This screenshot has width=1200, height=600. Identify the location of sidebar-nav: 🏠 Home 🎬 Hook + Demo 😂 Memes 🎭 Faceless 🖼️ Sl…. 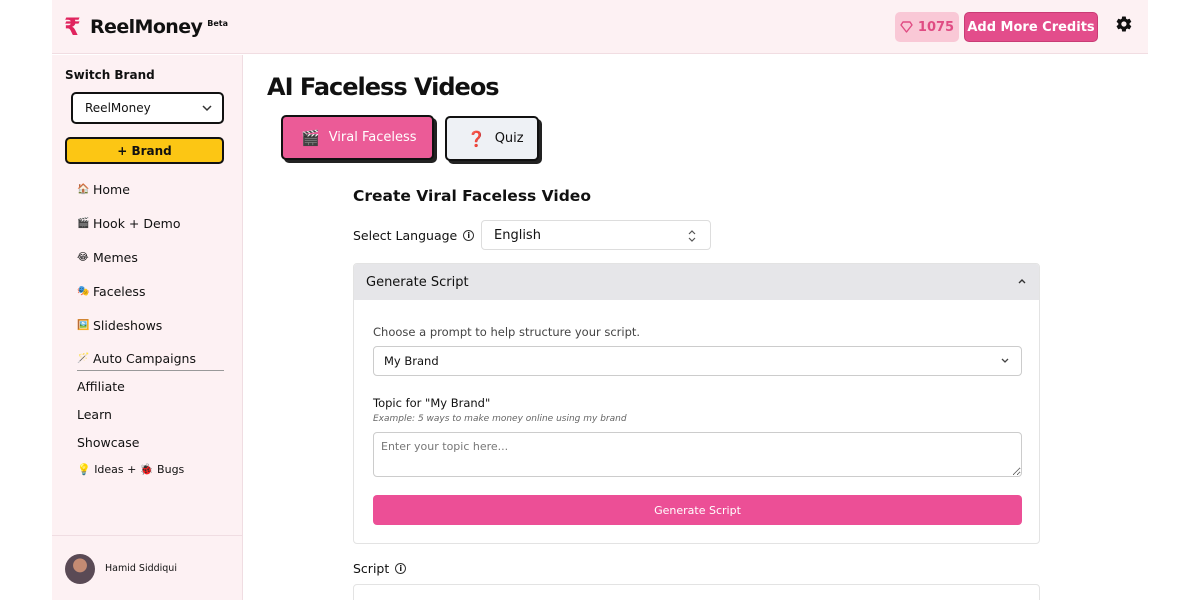
(136, 274).